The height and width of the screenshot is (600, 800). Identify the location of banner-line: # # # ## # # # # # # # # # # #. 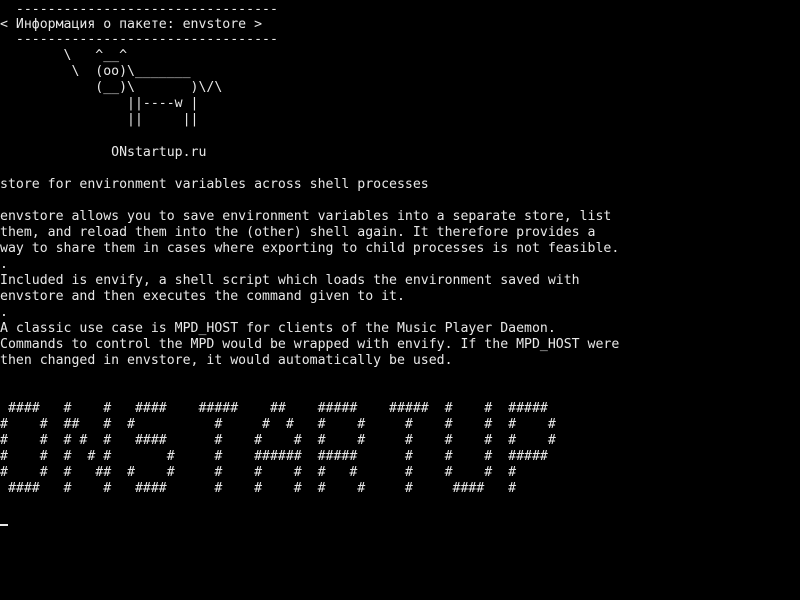
(258, 472).